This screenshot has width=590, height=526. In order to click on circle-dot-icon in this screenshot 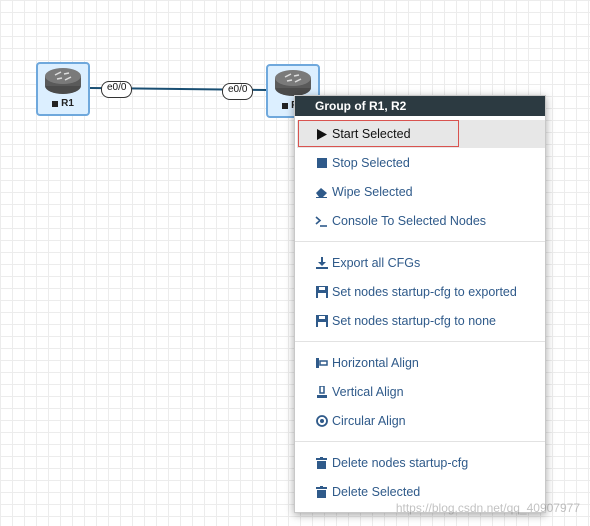, I will do `click(321, 421)`.